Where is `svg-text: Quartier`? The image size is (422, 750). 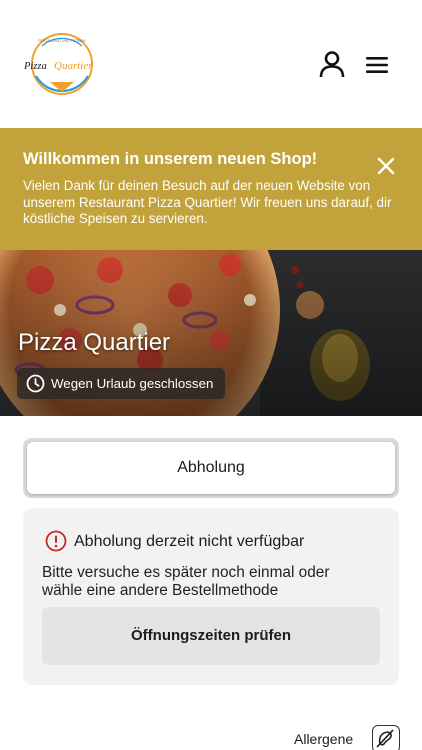
svg-text: Quartier is located at coordinates (73, 66).